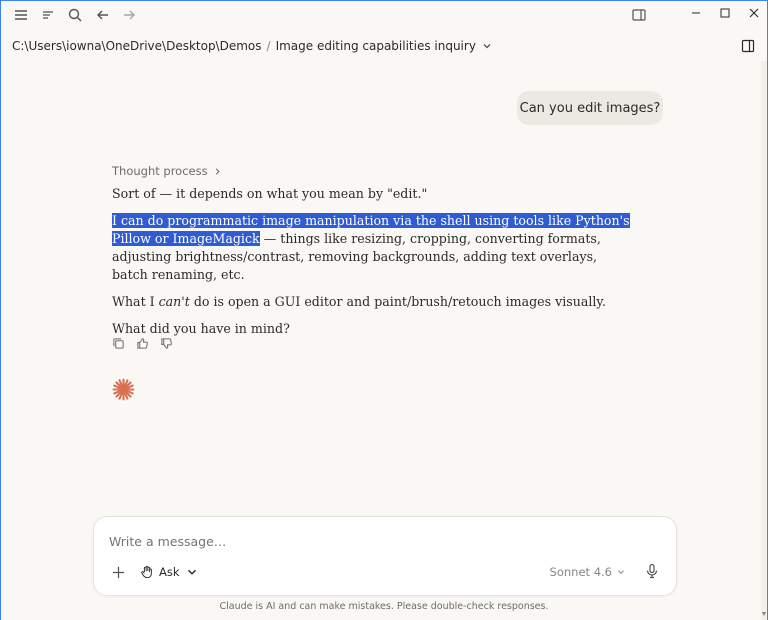 This screenshot has height=620, width=768. I want to click on message-input, so click(379, 541).